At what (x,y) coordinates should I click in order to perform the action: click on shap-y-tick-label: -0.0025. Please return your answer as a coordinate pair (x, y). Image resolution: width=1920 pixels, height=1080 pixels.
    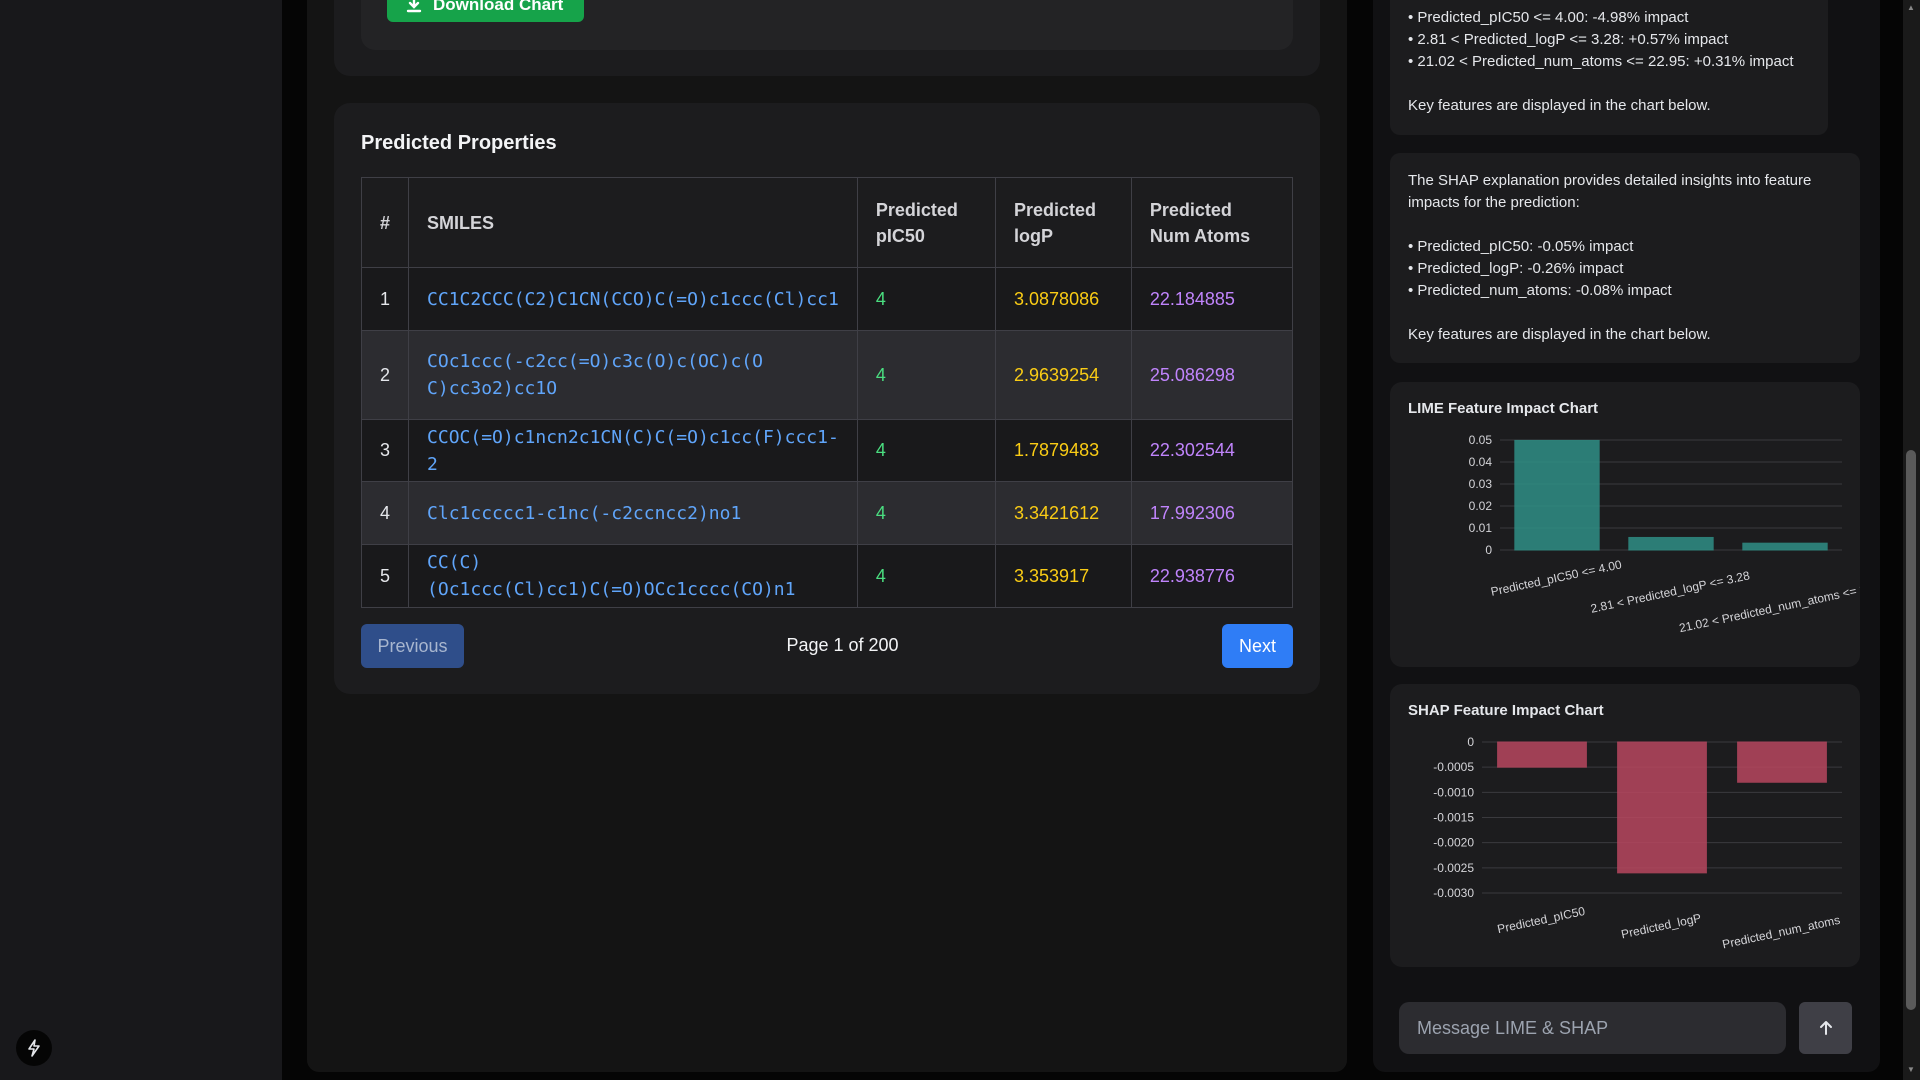
    Looking at the image, I should click on (1453, 868).